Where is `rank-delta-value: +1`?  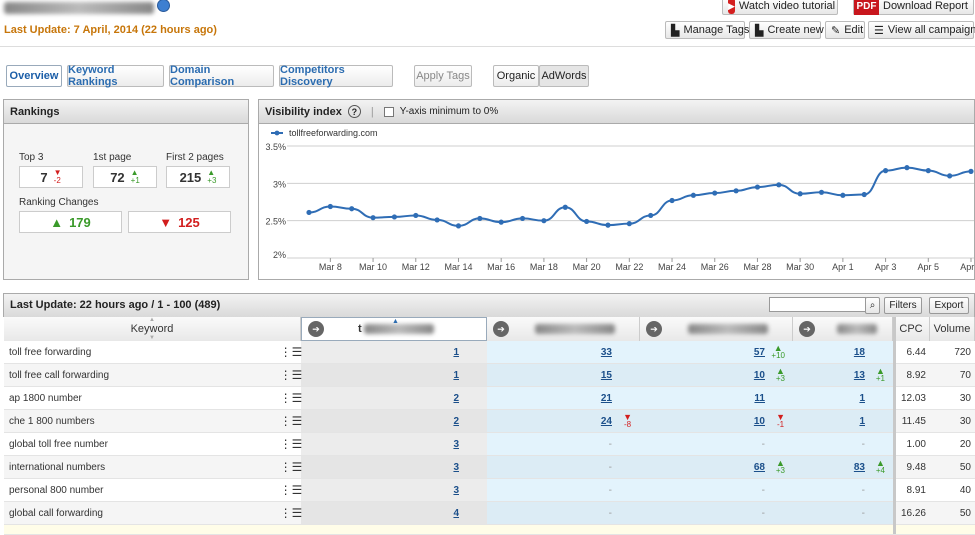 rank-delta-value: +1 is located at coordinates (880, 378).